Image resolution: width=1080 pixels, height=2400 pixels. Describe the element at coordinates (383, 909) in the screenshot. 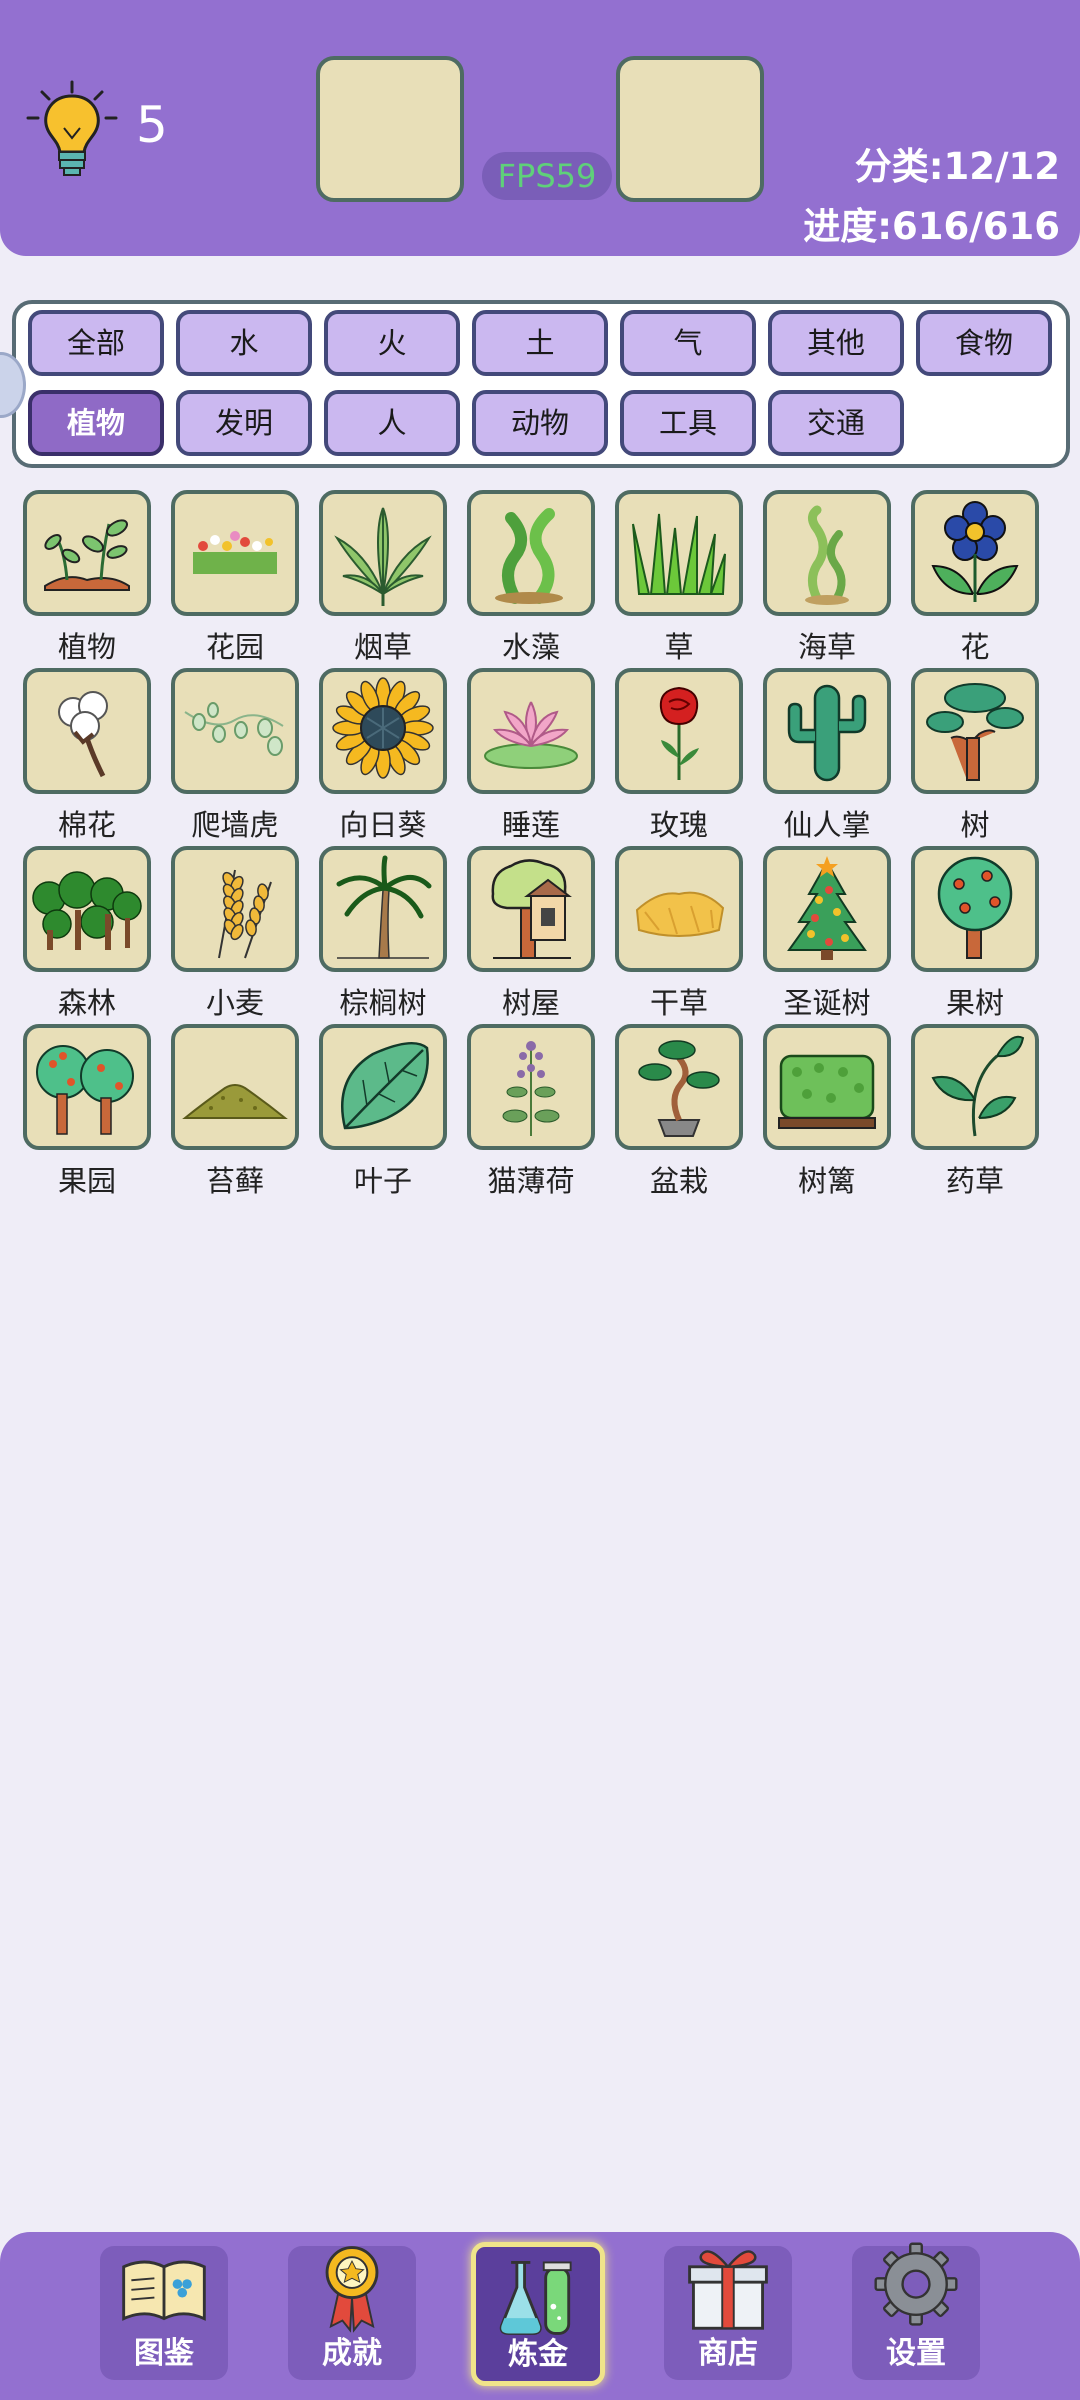

I see `palm-tree-icon` at that location.